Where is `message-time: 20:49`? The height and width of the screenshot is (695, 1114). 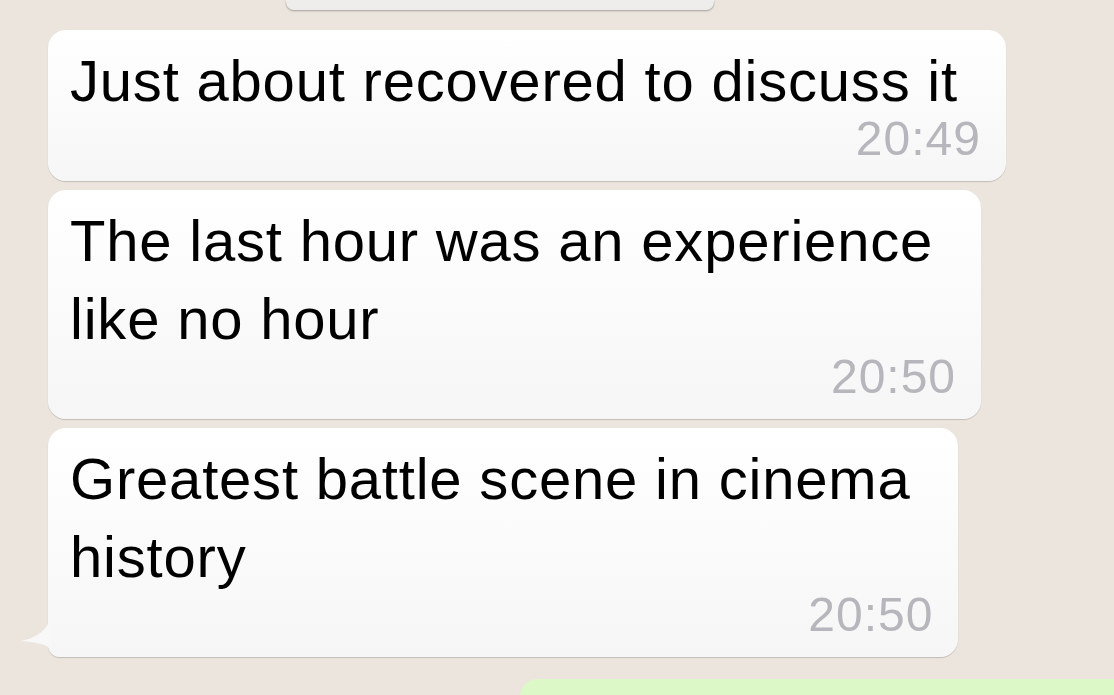
message-time: 20:49 is located at coordinates (918, 139).